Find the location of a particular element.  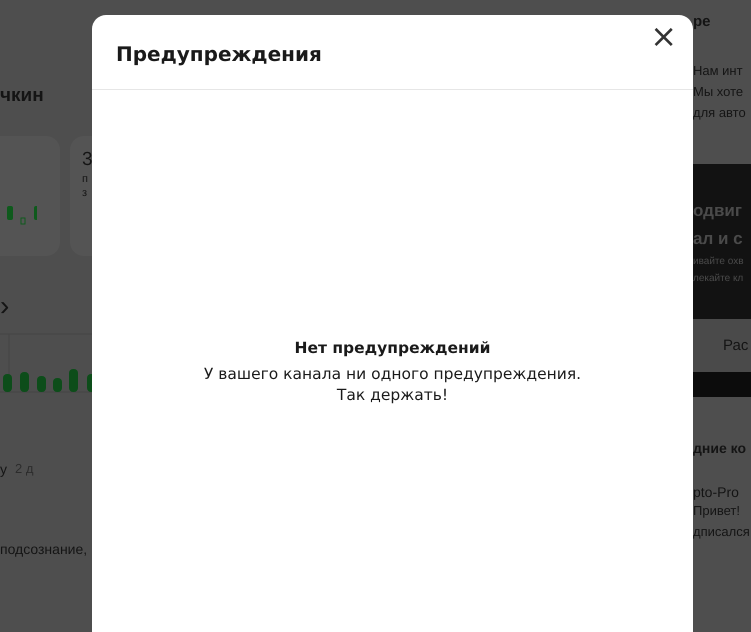

empty-state-text: У вашего канала ни одного предупреждения. is located at coordinates (393, 374).